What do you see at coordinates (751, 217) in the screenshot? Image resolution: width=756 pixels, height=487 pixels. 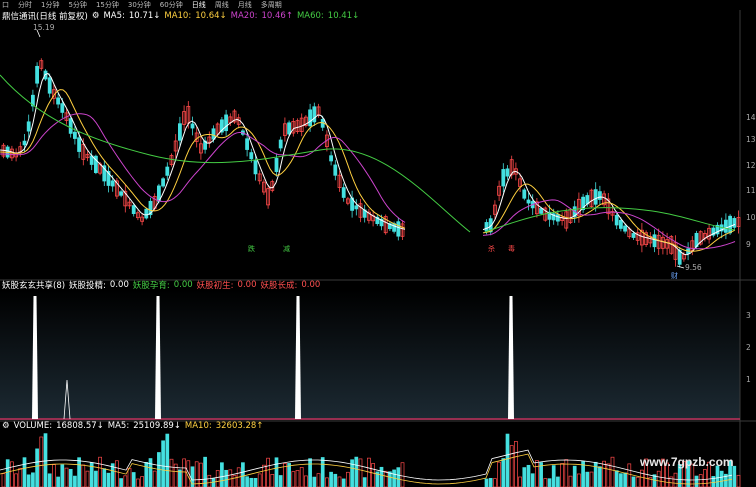 I see `price-tick: 10` at bounding box center [751, 217].